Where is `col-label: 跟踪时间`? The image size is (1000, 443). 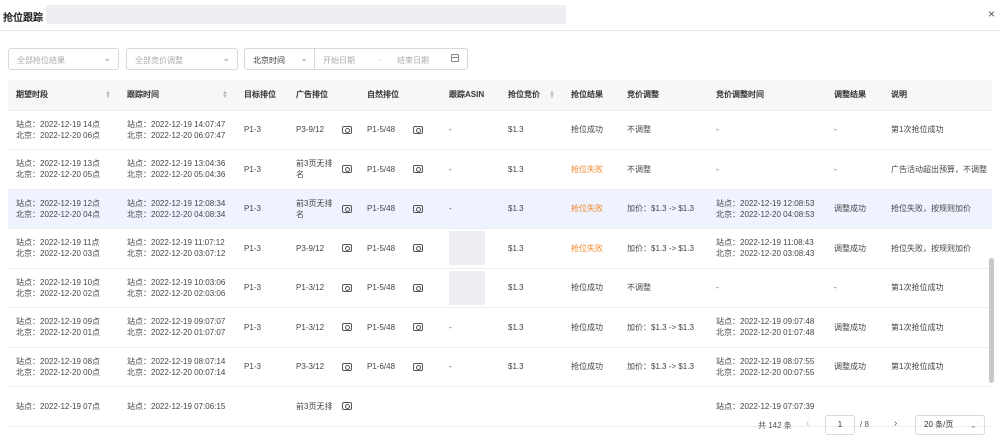 col-label: 跟踪时间 is located at coordinates (143, 95).